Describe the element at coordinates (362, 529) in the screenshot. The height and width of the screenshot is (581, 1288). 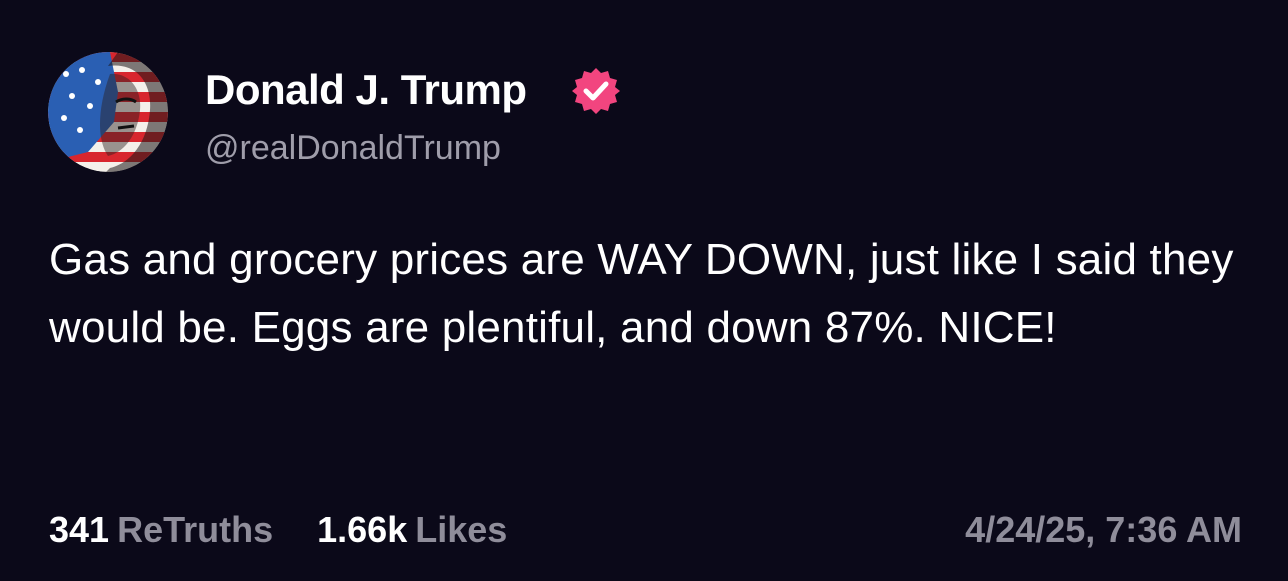
I see `likes-count: 1.66k` at that location.